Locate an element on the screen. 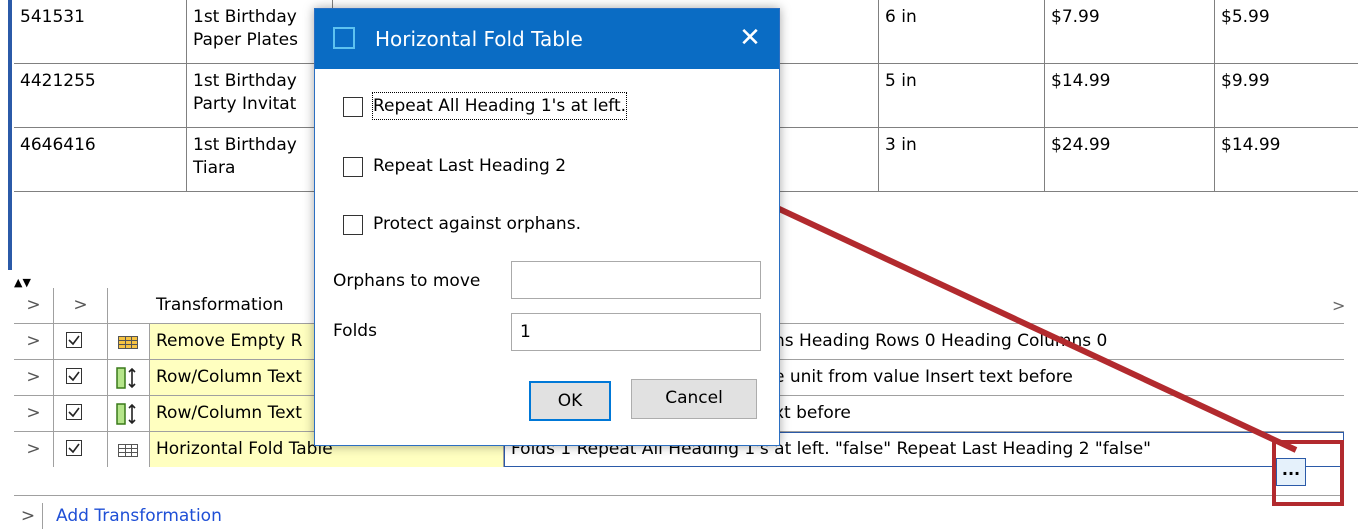  table-icon is located at coordinates (128, 450).